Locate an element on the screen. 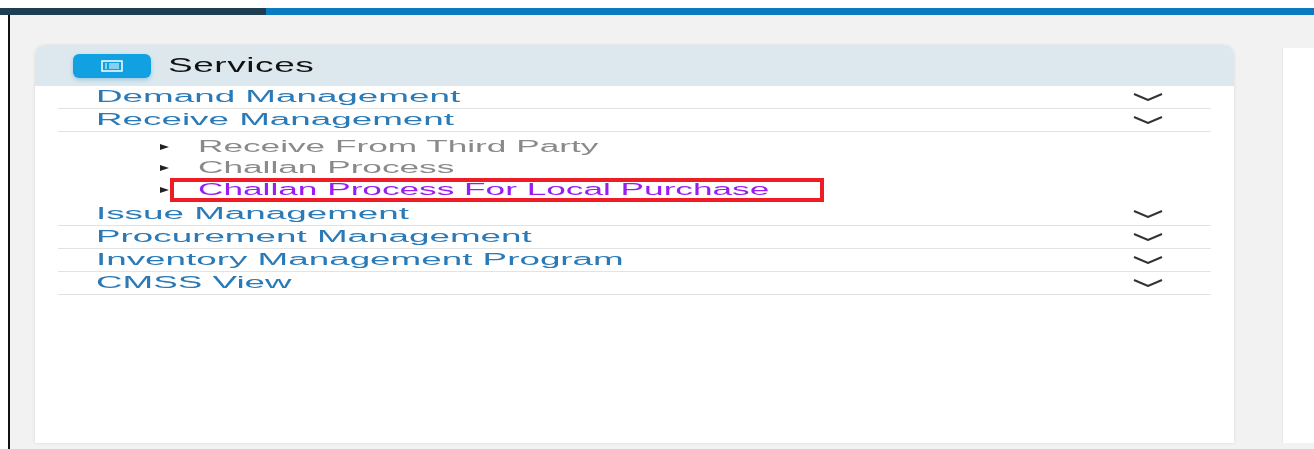 The width and height of the screenshot is (1314, 449). menu-item: Demand Management is located at coordinates (278, 97).